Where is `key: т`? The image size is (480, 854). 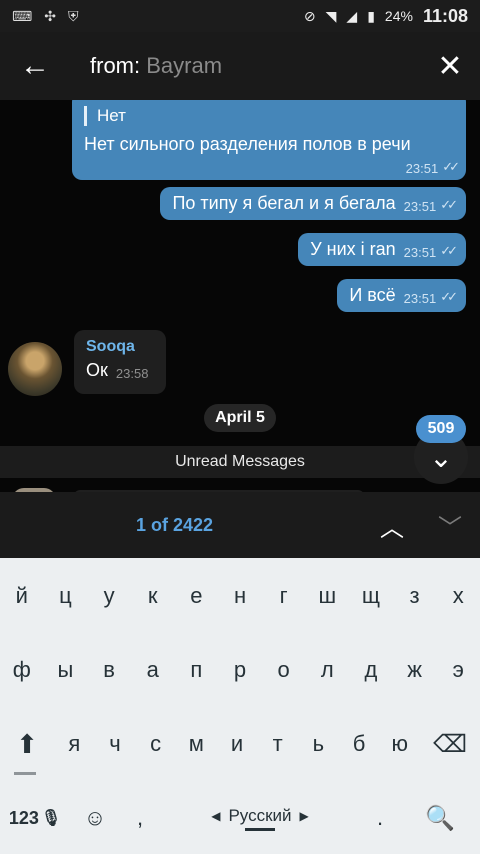 key: т is located at coordinates (277, 744).